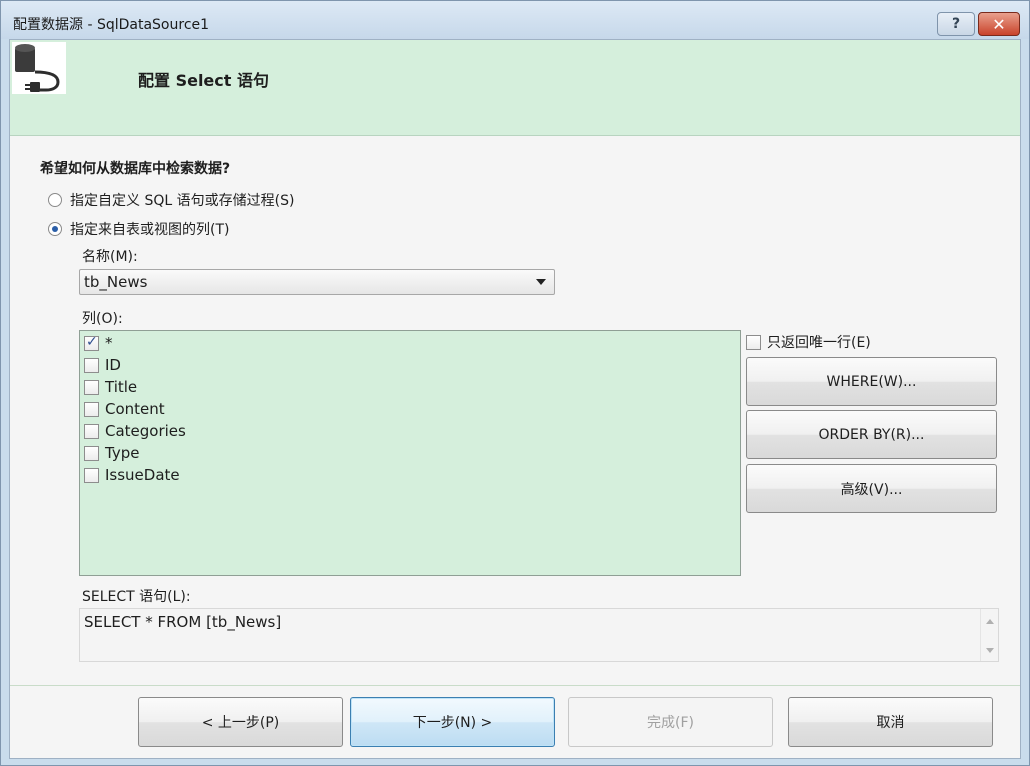  I want to click on column-label: IssueDate, so click(142, 475).